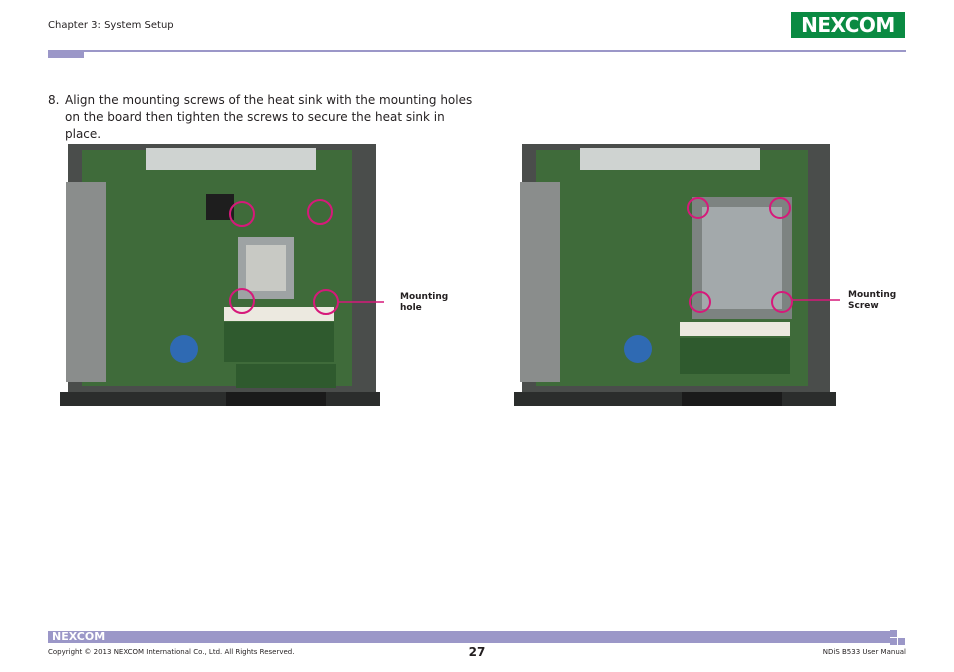  I want to click on label-mounting-hole: Mounting hole, so click(424, 302).